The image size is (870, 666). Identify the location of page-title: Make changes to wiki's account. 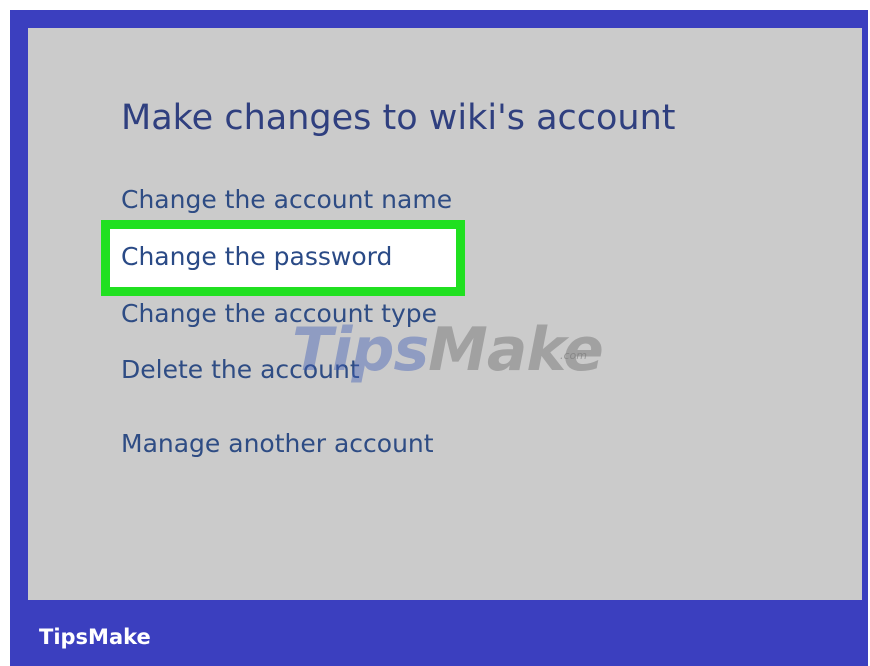
(398, 118).